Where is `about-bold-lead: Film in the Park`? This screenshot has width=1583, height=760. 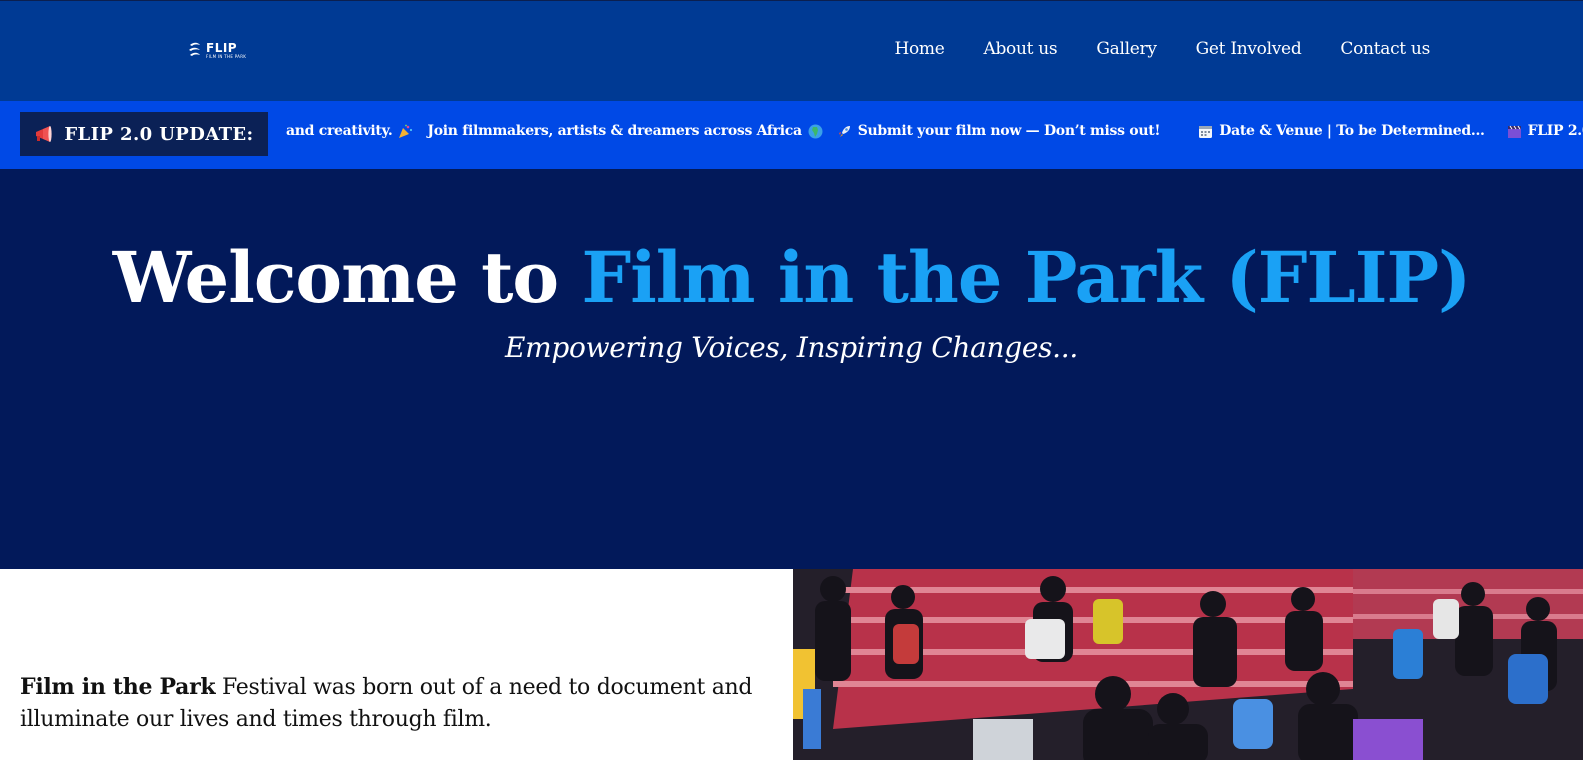 about-bold-lead: Film in the Park is located at coordinates (118, 687).